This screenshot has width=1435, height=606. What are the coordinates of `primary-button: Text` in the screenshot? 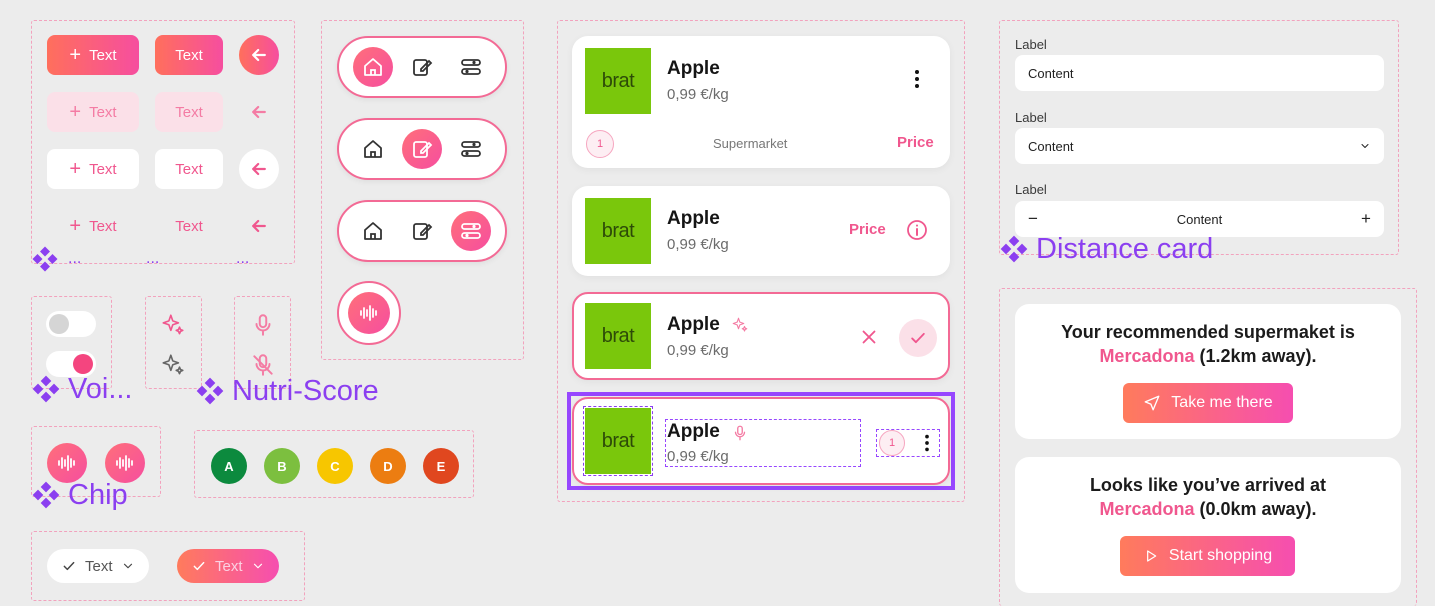 It's located at (189, 55).